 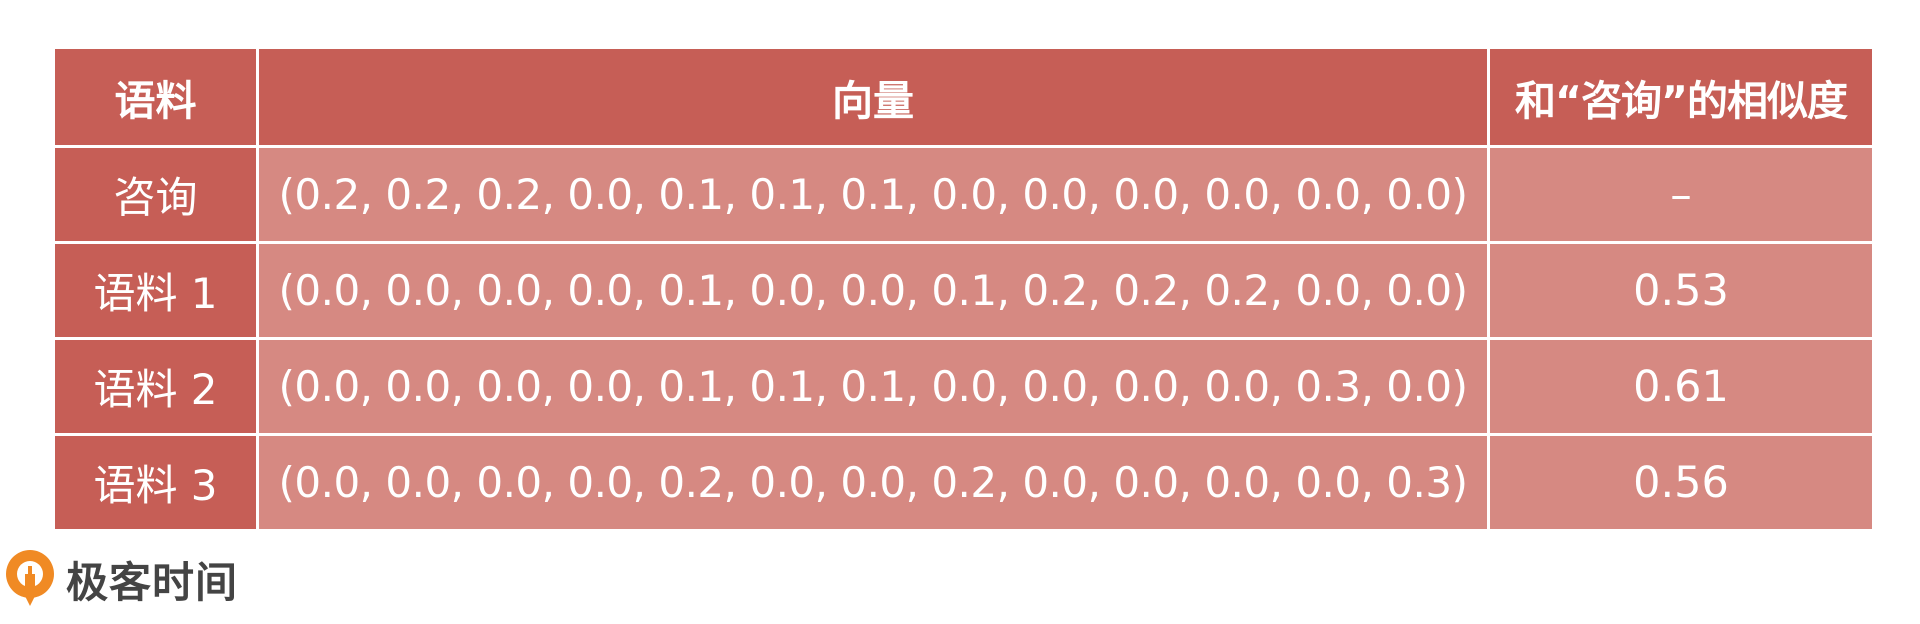 I want to click on row-similarity: 0.56, so click(x=1681, y=482).